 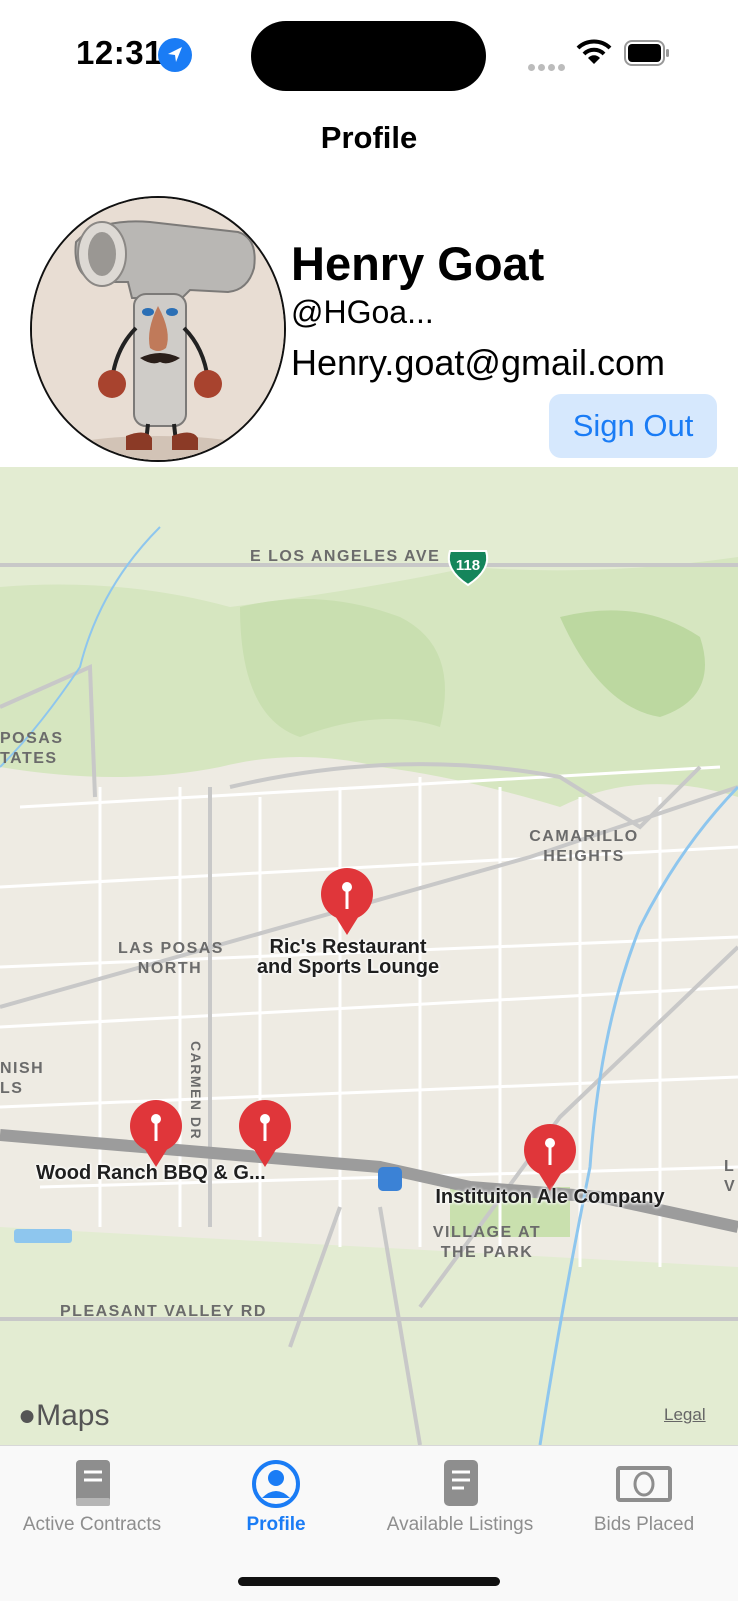 I want to click on tab-bids-placed: Bids Placed, so click(x=644, y=1501).